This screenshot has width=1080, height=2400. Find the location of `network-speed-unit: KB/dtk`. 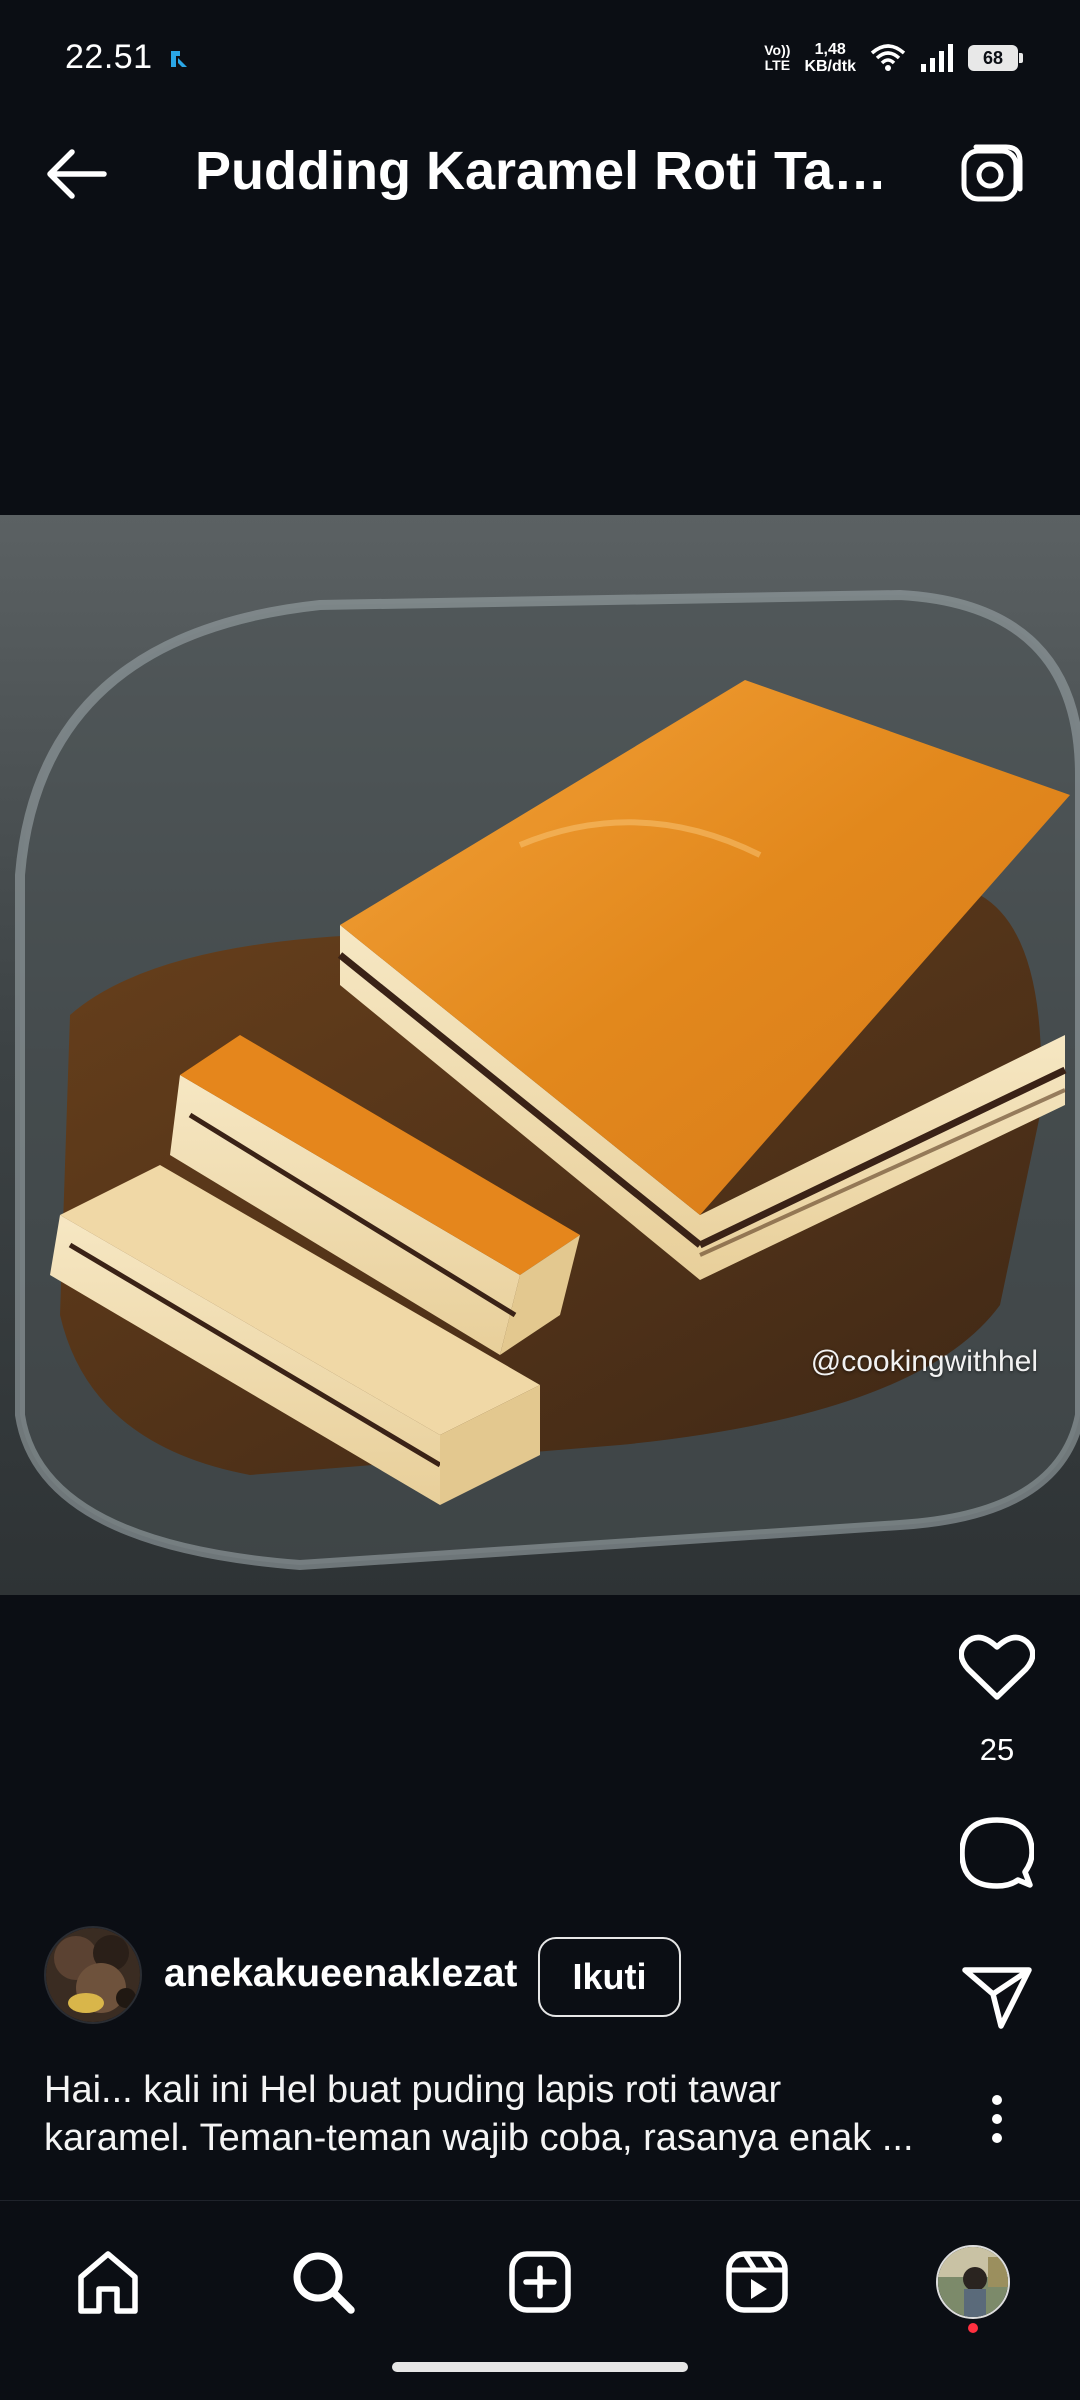

network-speed-unit: KB/dtk is located at coordinates (830, 66).